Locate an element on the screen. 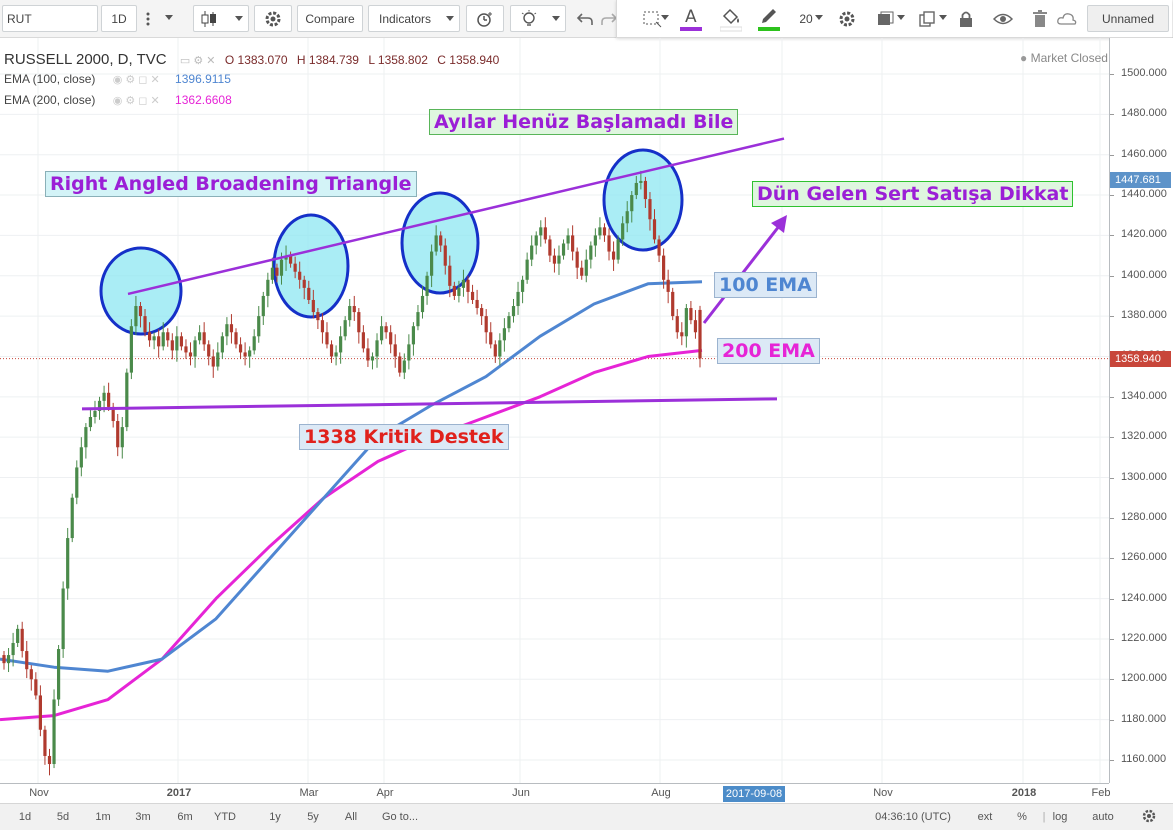  time-scale: 2017-09-08 Nov 2017 Mar Apr Jun Aug Nov 2018 Feb is located at coordinates (555, 793).